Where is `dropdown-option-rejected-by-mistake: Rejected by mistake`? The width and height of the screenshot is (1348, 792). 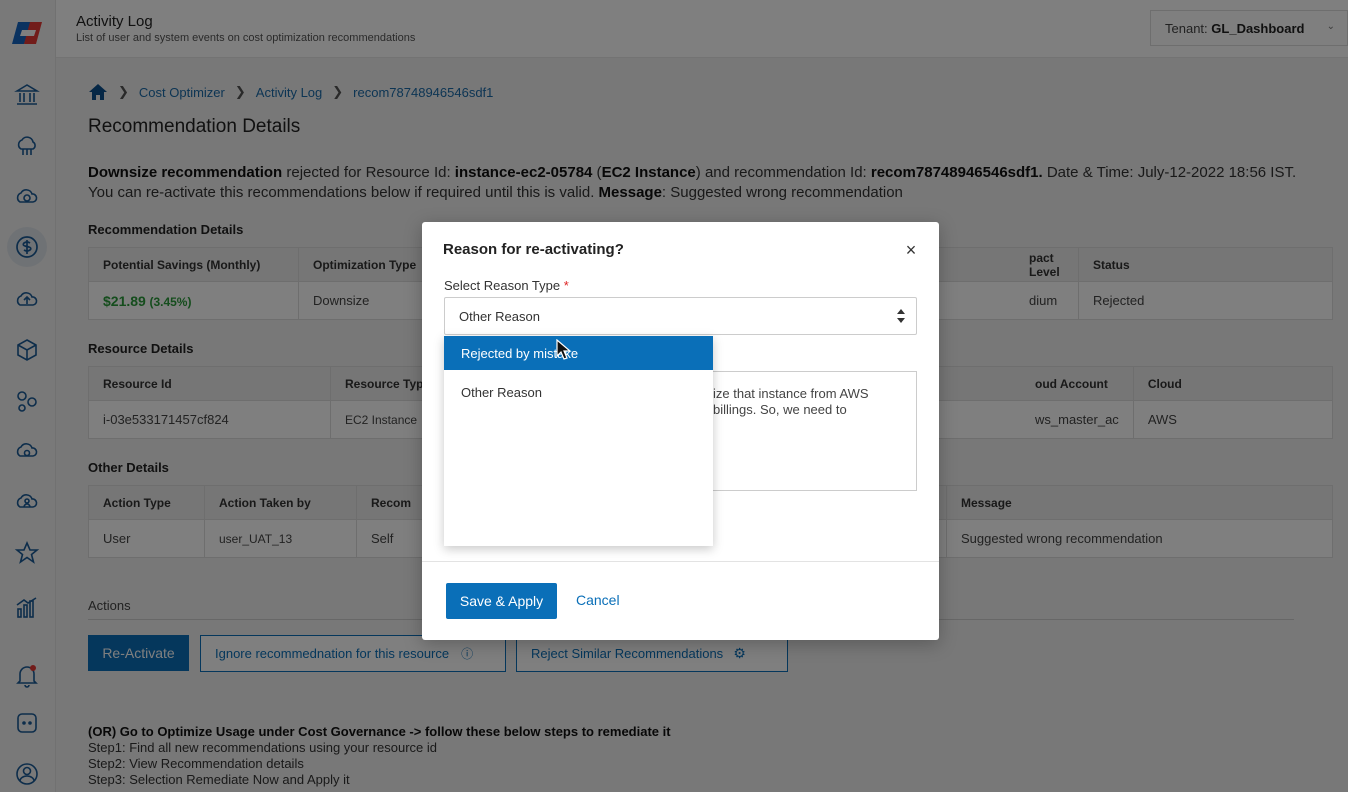 dropdown-option-rejected-by-mistake: Rejected by mistake is located at coordinates (578, 353).